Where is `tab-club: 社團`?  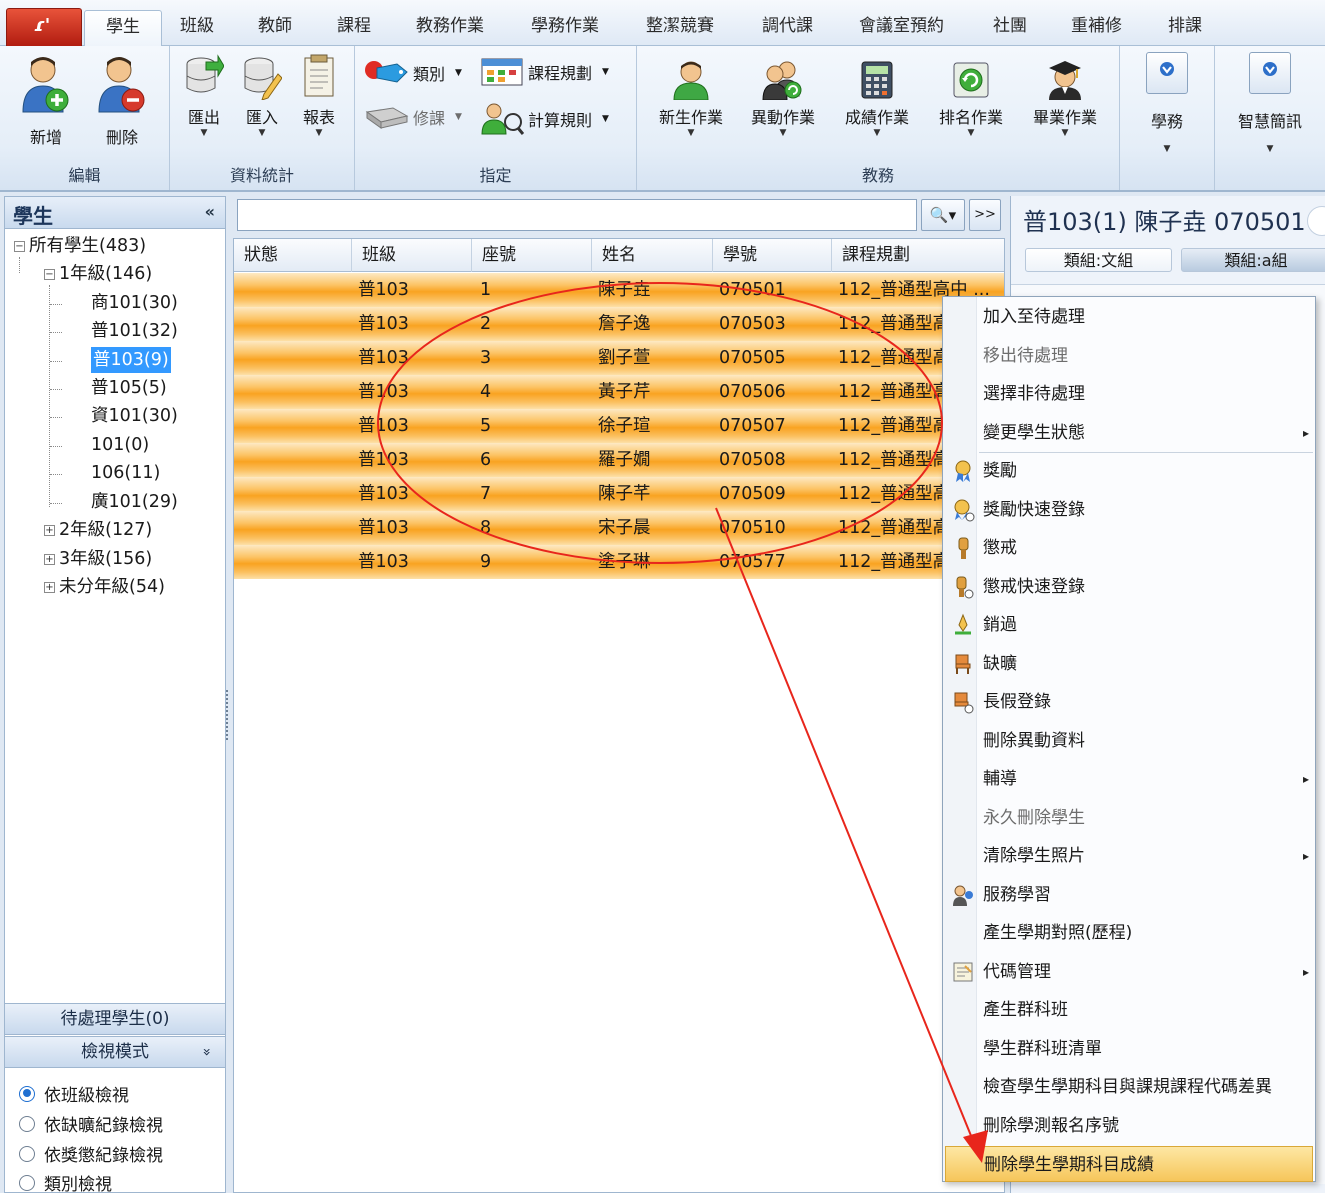 tab-club: 社團 is located at coordinates (1010, 28).